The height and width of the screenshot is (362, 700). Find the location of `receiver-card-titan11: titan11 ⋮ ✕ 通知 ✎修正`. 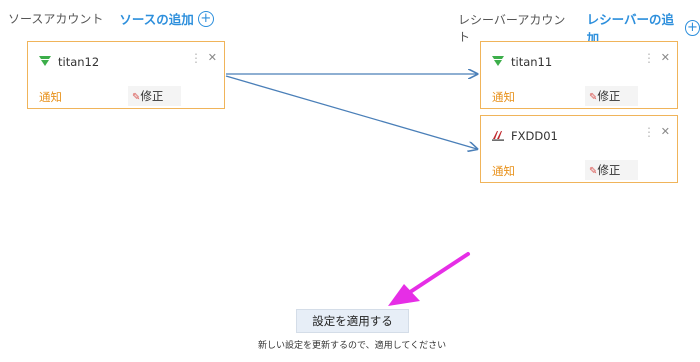

receiver-card-titan11: titan11 ⋮ ✕ 通知 ✎修正 is located at coordinates (579, 75).